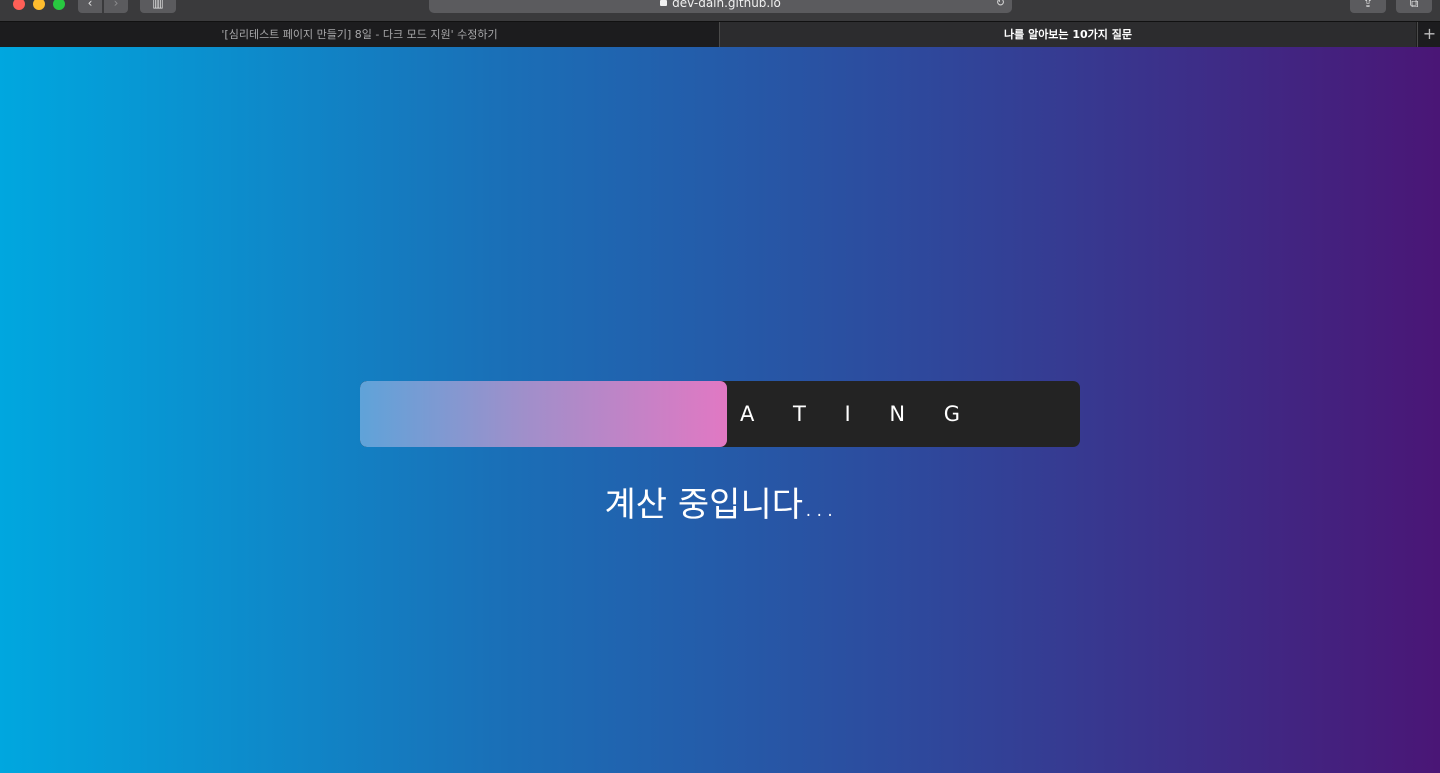  I want to click on plus-icon: +, so click(1429, 33).